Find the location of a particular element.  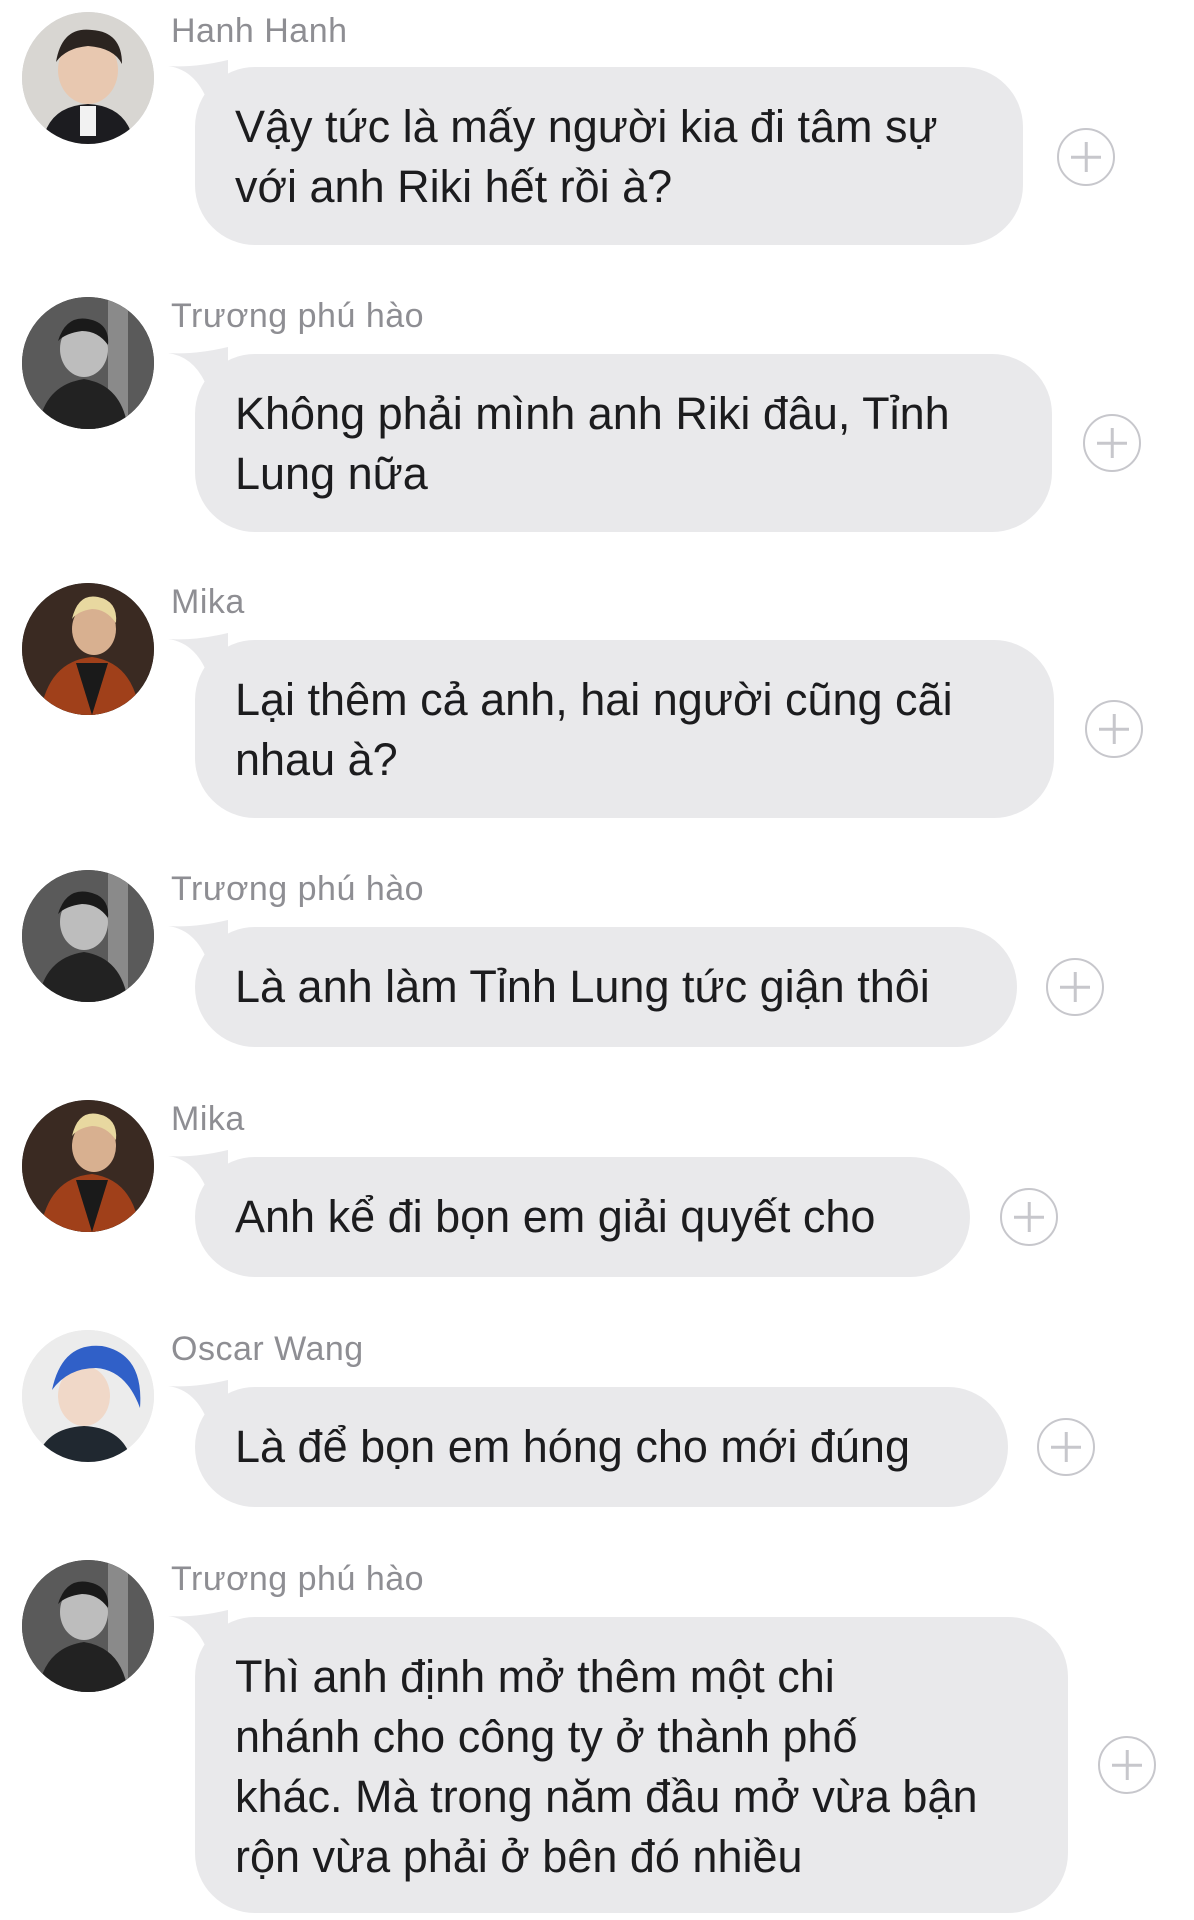

sender-name: Oscar Wang is located at coordinates (267, 1349).